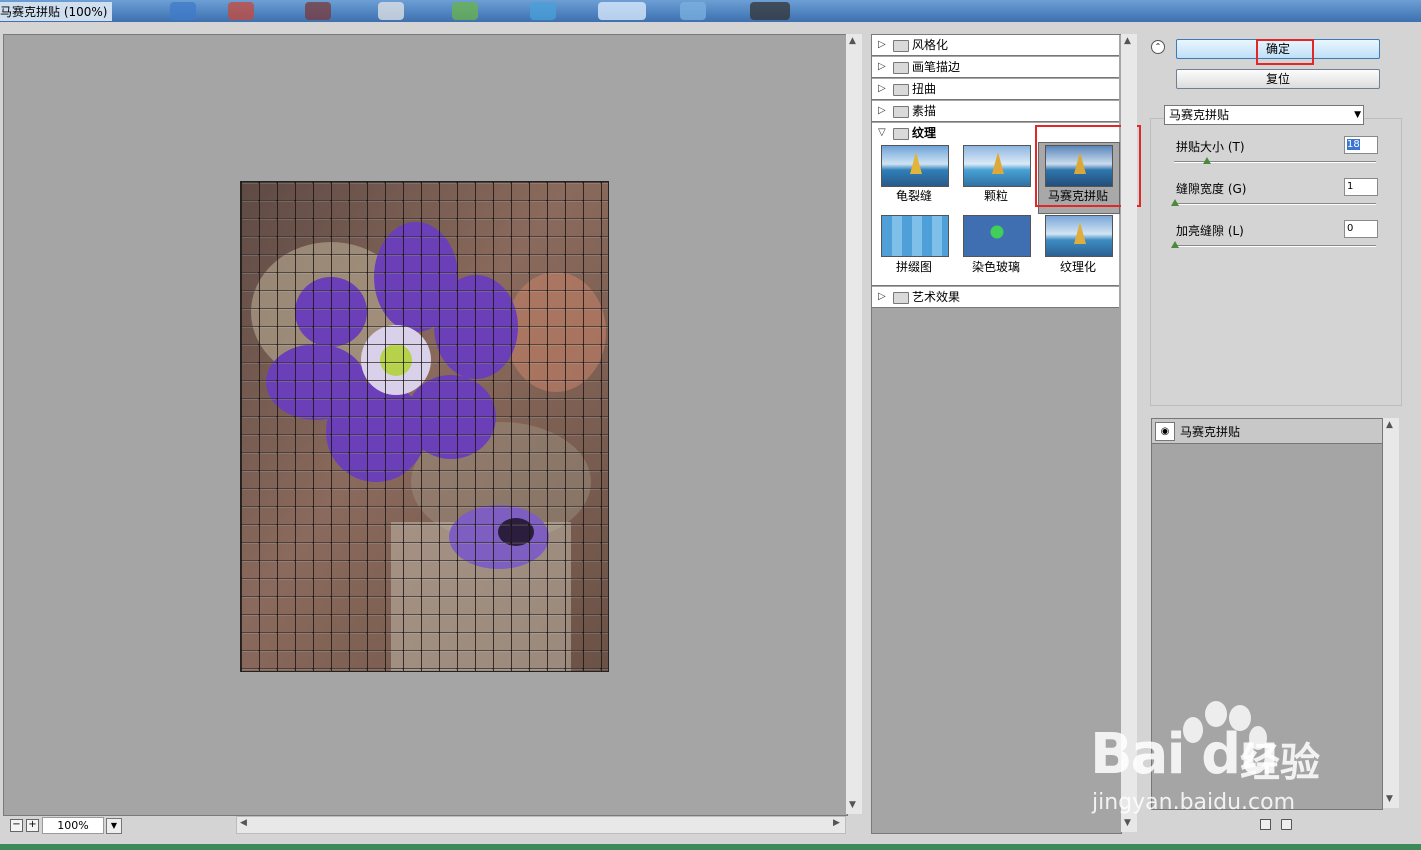  Describe the element at coordinates (995, 297) in the screenshot. I see `category-artistic: ▷ 艺术效果` at that location.